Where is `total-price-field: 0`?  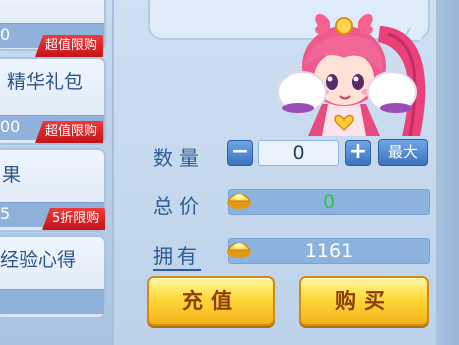 total-price-field: 0 is located at coordinates (329, 202).